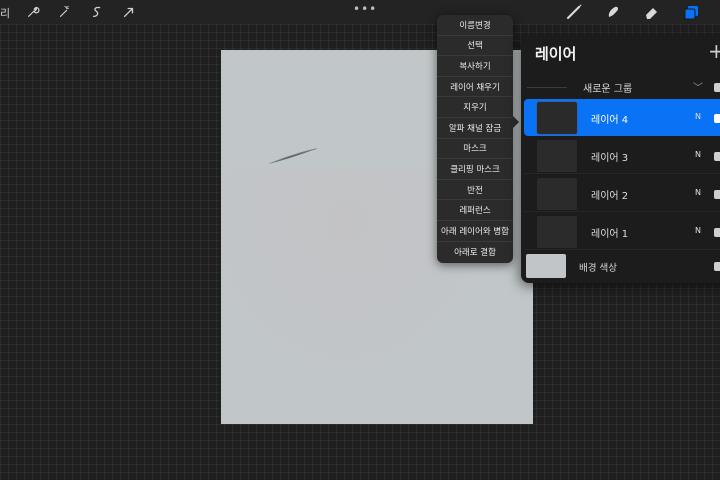 This screenshot has height=480, width=720. What do you see at coordinates (5, 13) in the screenshot?
I see `gallery-button: 리` at bounding box center [5, 13].